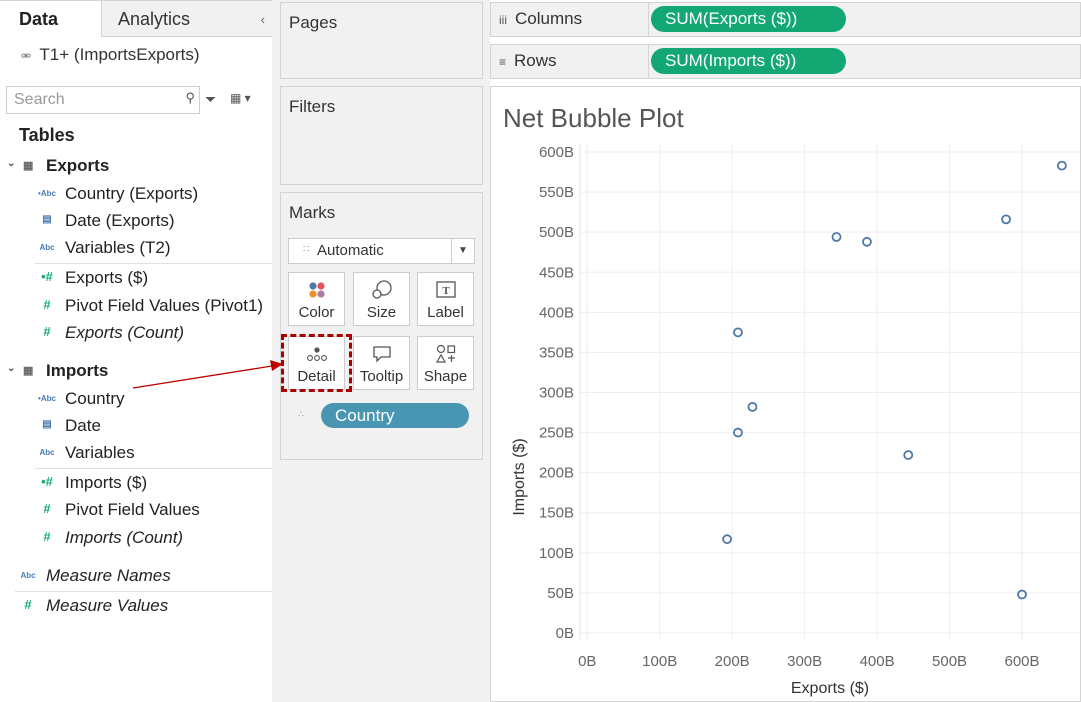 This screenshot has height=702, width=1081. I want to click on annotation-arrow, so click(207, 374).